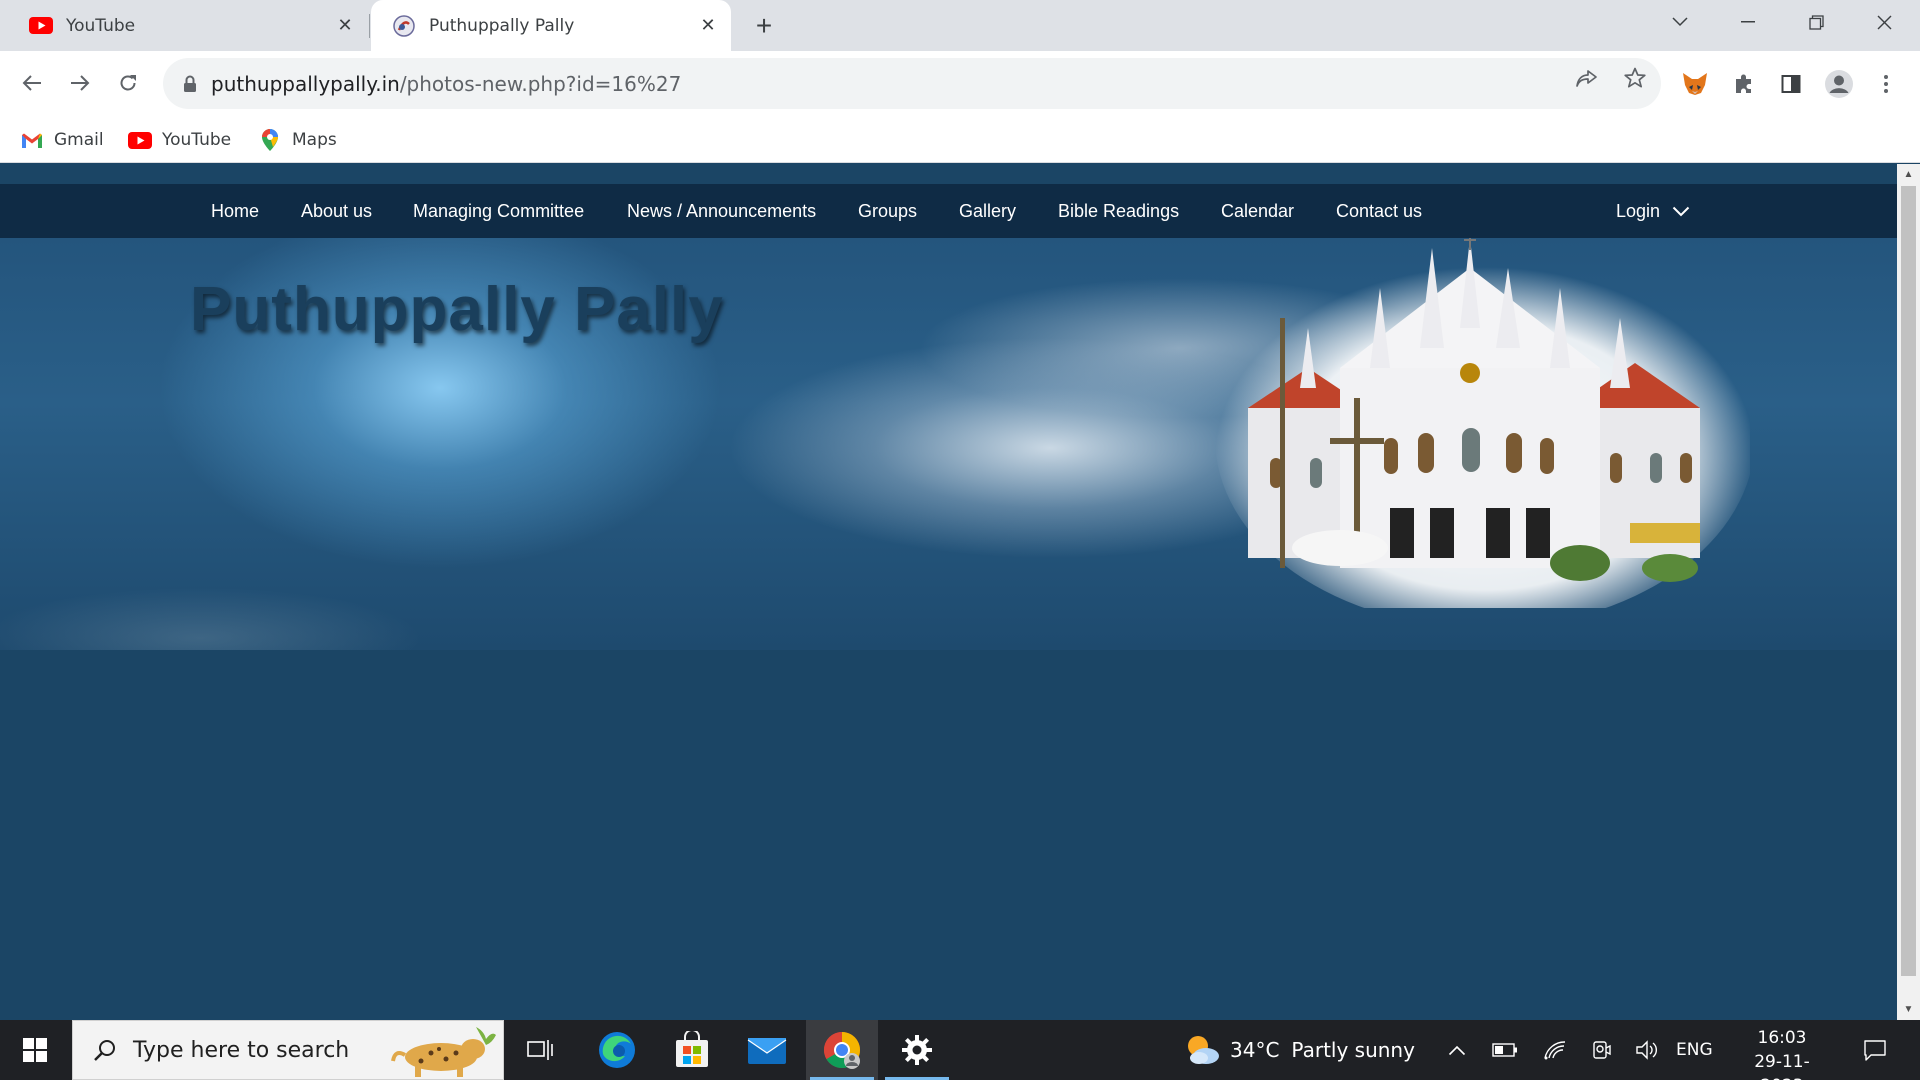 The height and width of the screenshot is (1080, 1920). What do you see at coordinates (1908, 581) in the screenshot?
I see `scrollbar-thumb` at bounding box center [1908, 581].